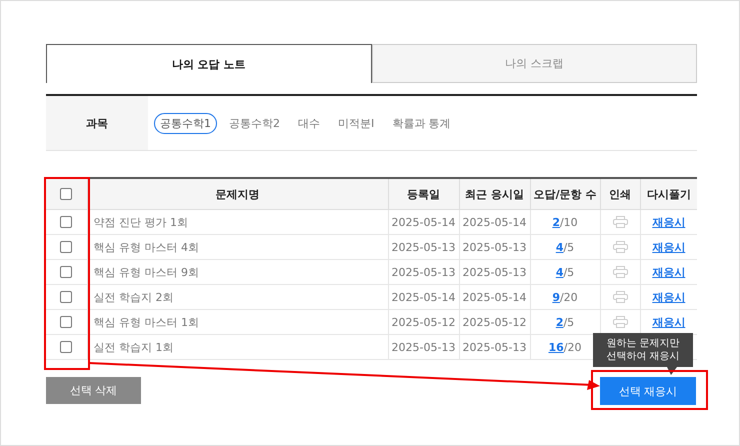 Image resolution: width=740 pixels, height=446 pixels. I want to click on tab: 나의 오답 노트, so click(209, 63).